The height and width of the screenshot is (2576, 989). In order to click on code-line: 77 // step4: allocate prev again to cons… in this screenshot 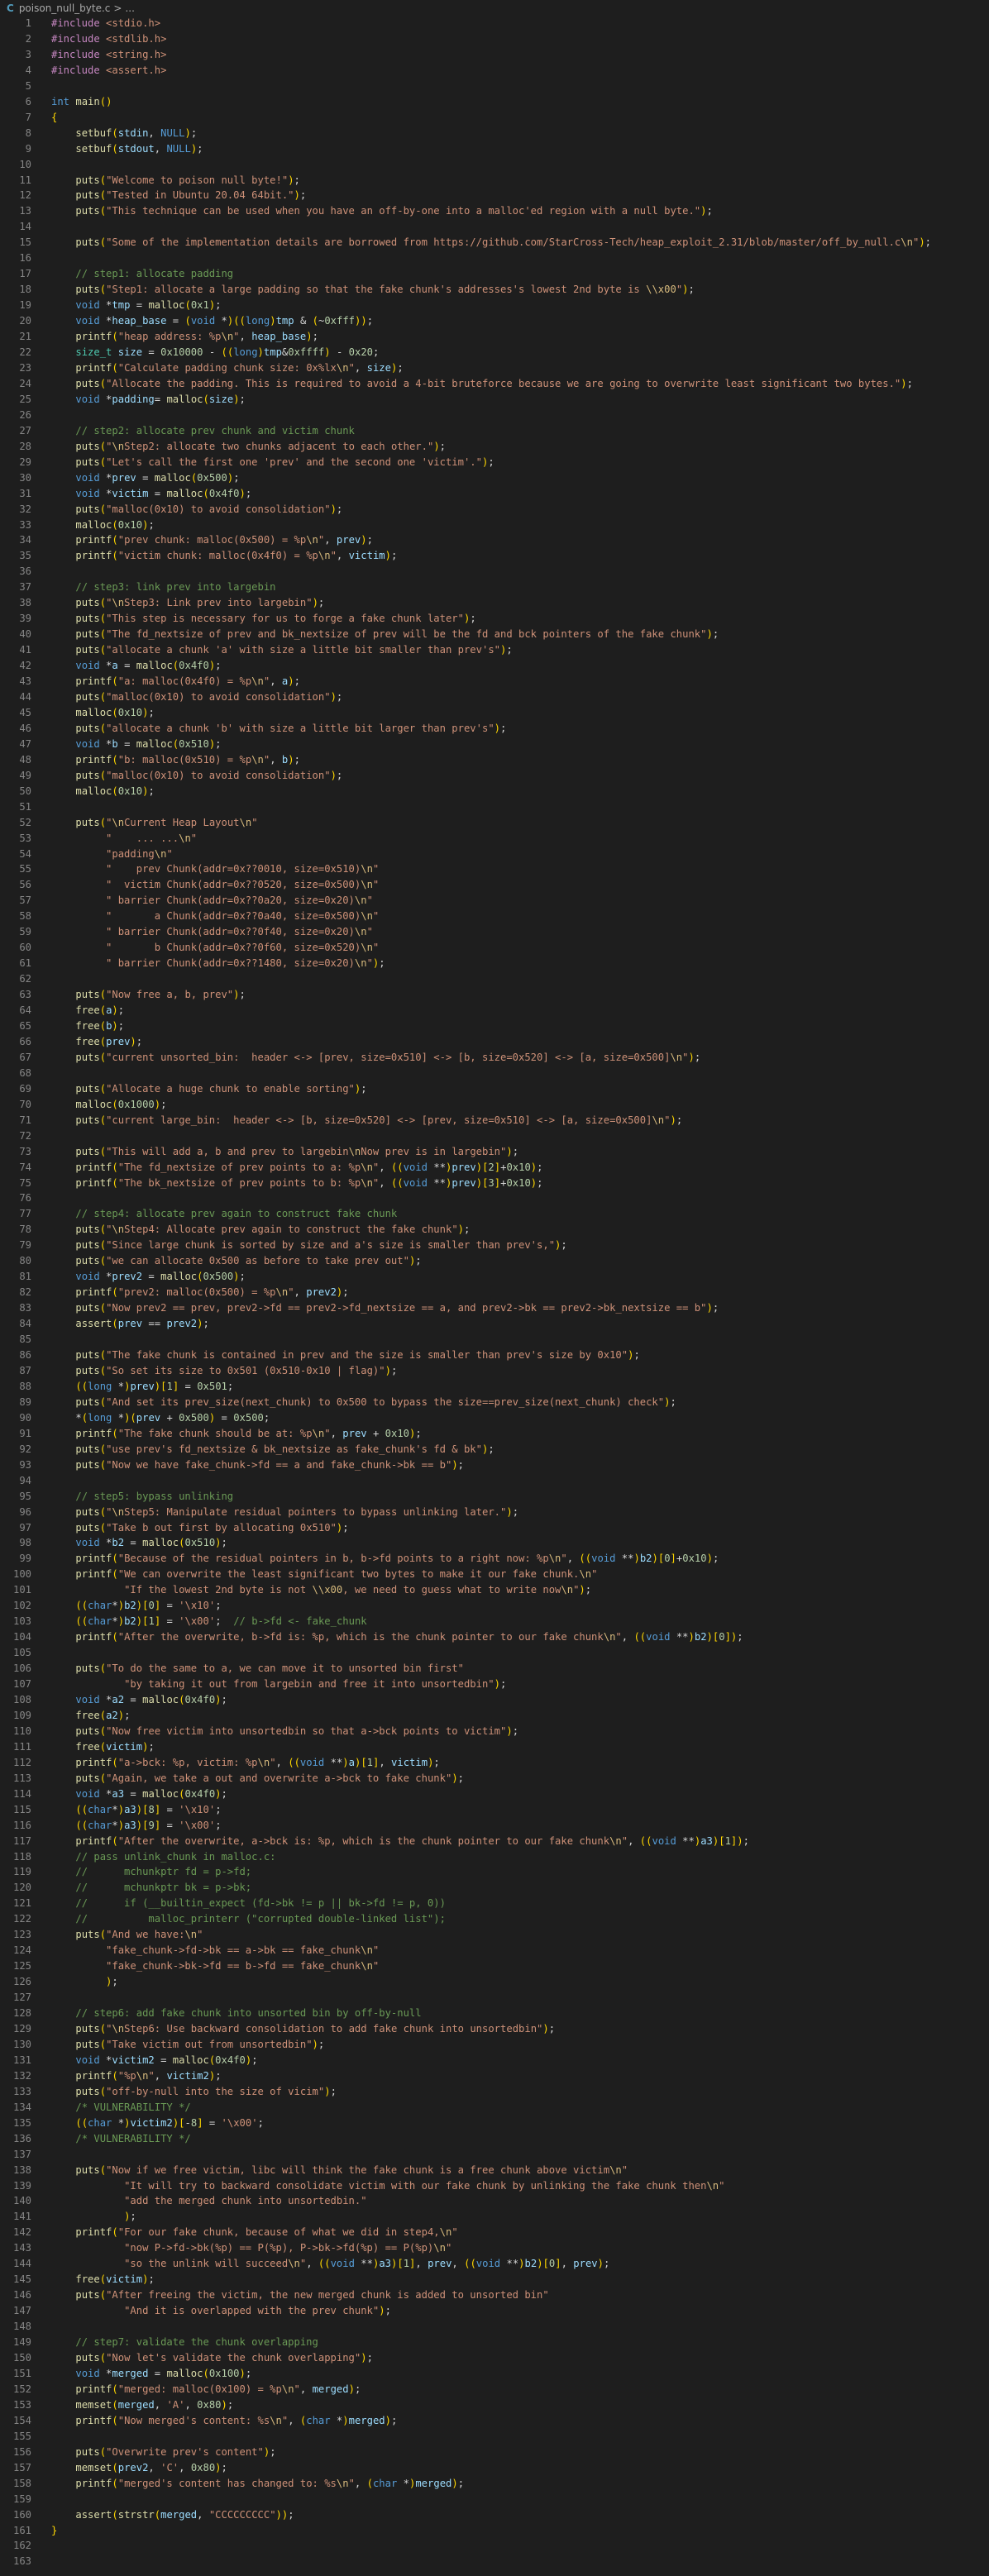, I will do `click(494, 1214)`.